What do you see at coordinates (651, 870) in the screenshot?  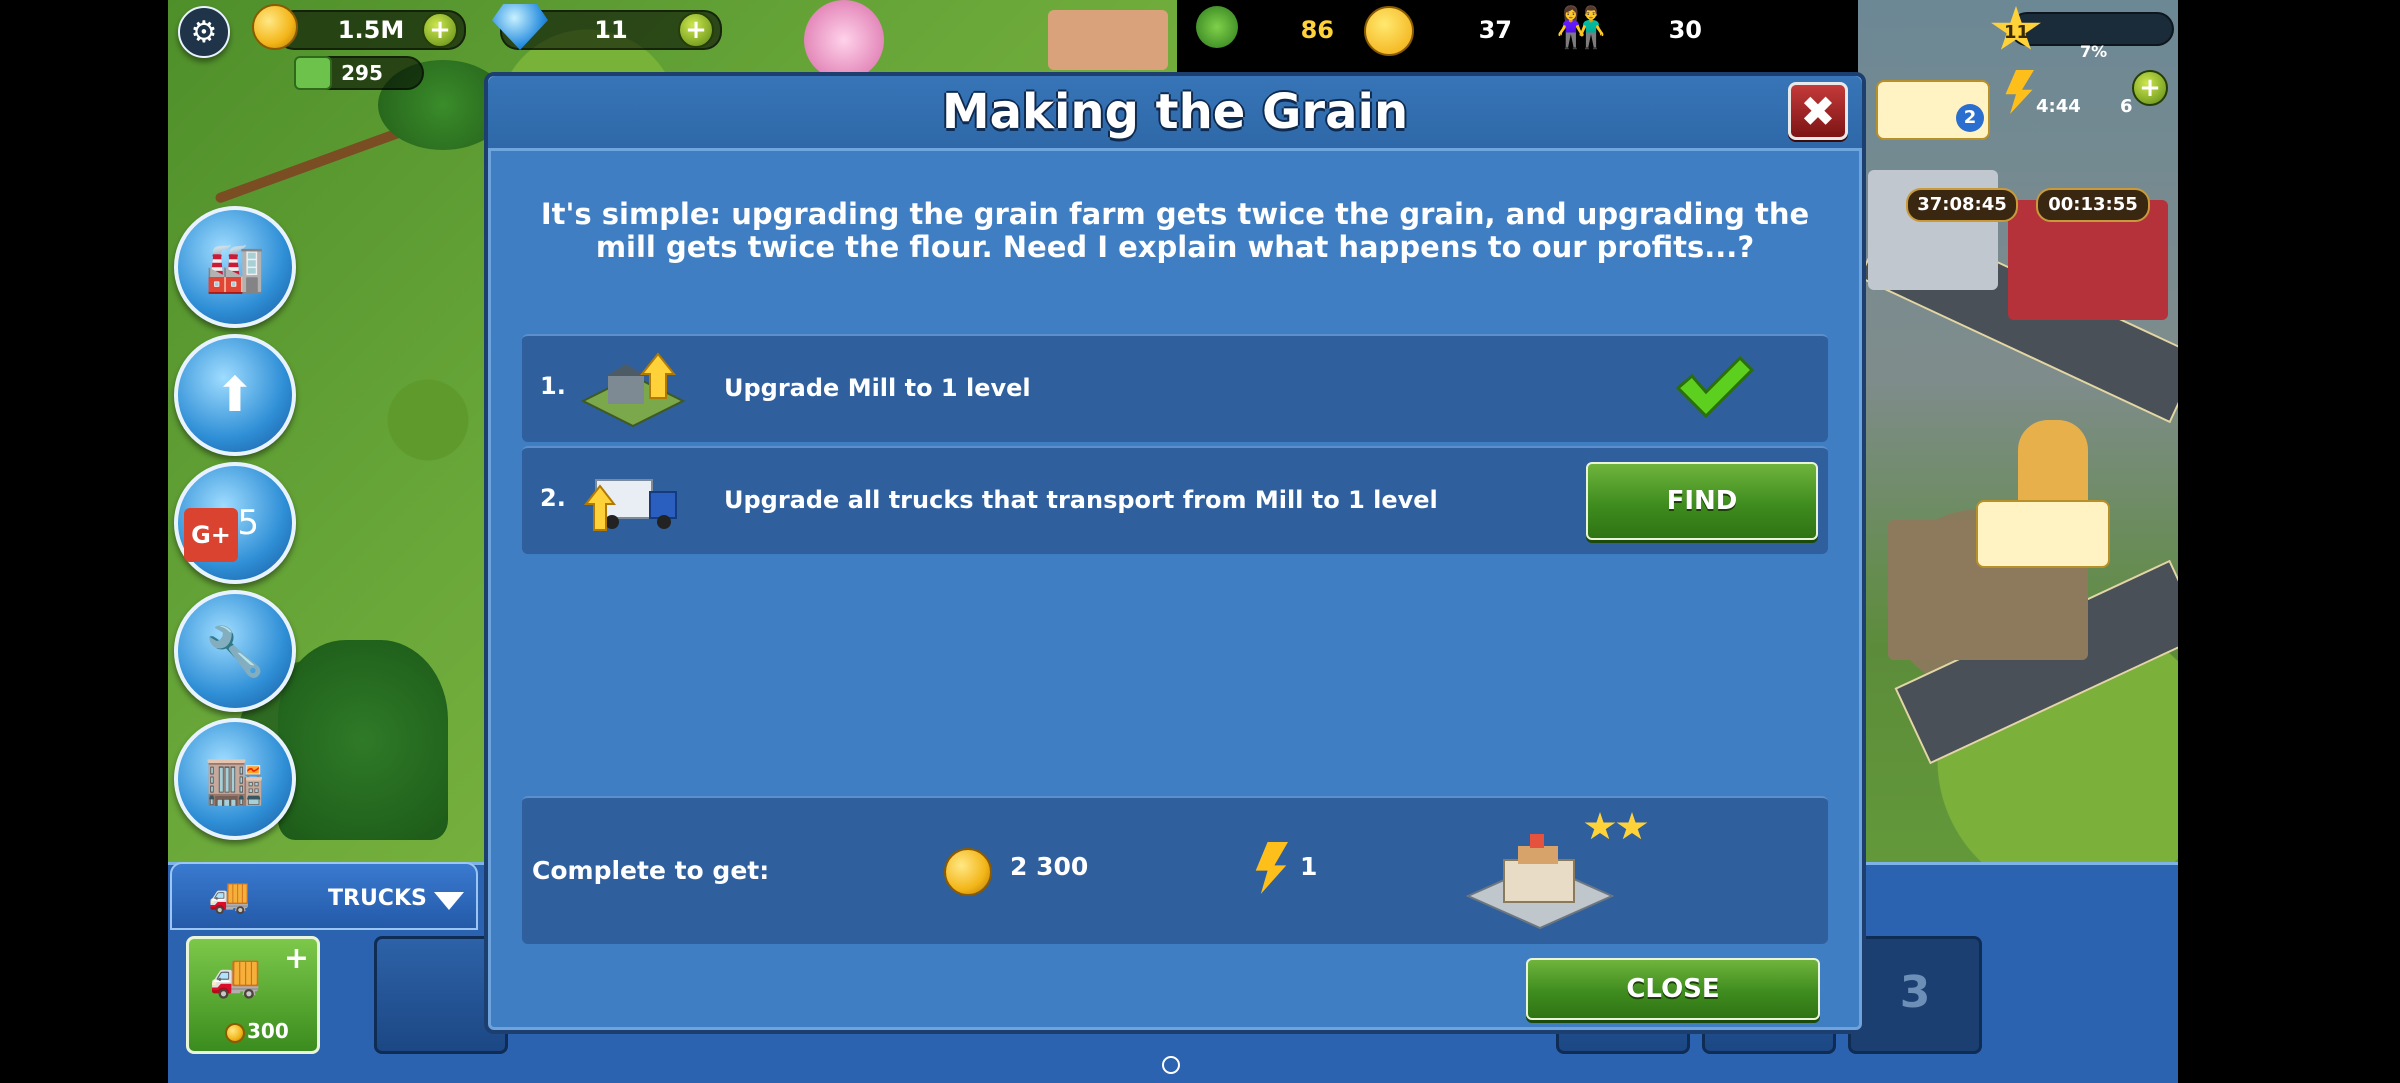 I see `reward-label: Complete to get:` at bounding box center [651, 870].